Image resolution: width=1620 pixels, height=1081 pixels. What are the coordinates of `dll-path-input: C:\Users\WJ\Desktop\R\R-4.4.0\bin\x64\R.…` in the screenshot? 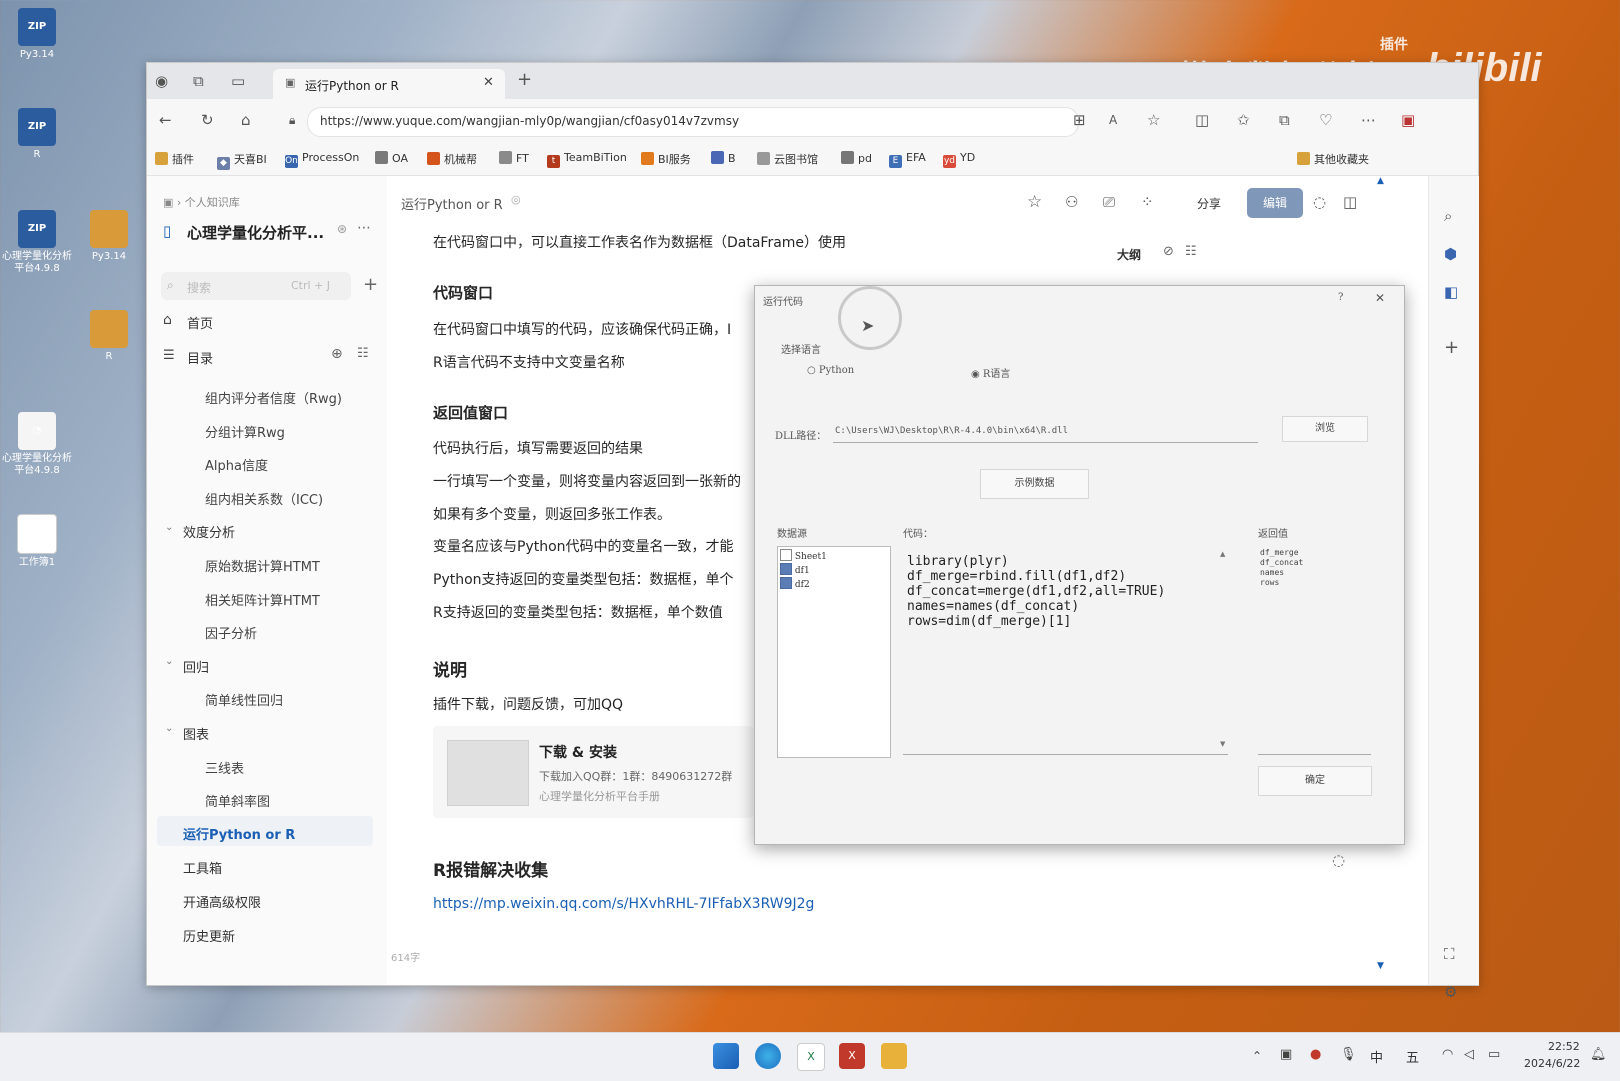 It's located at (1045, 431).